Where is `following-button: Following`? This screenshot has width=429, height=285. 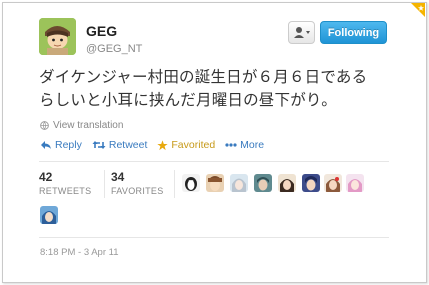
following-button: Following is located at coordinates (353, 32).